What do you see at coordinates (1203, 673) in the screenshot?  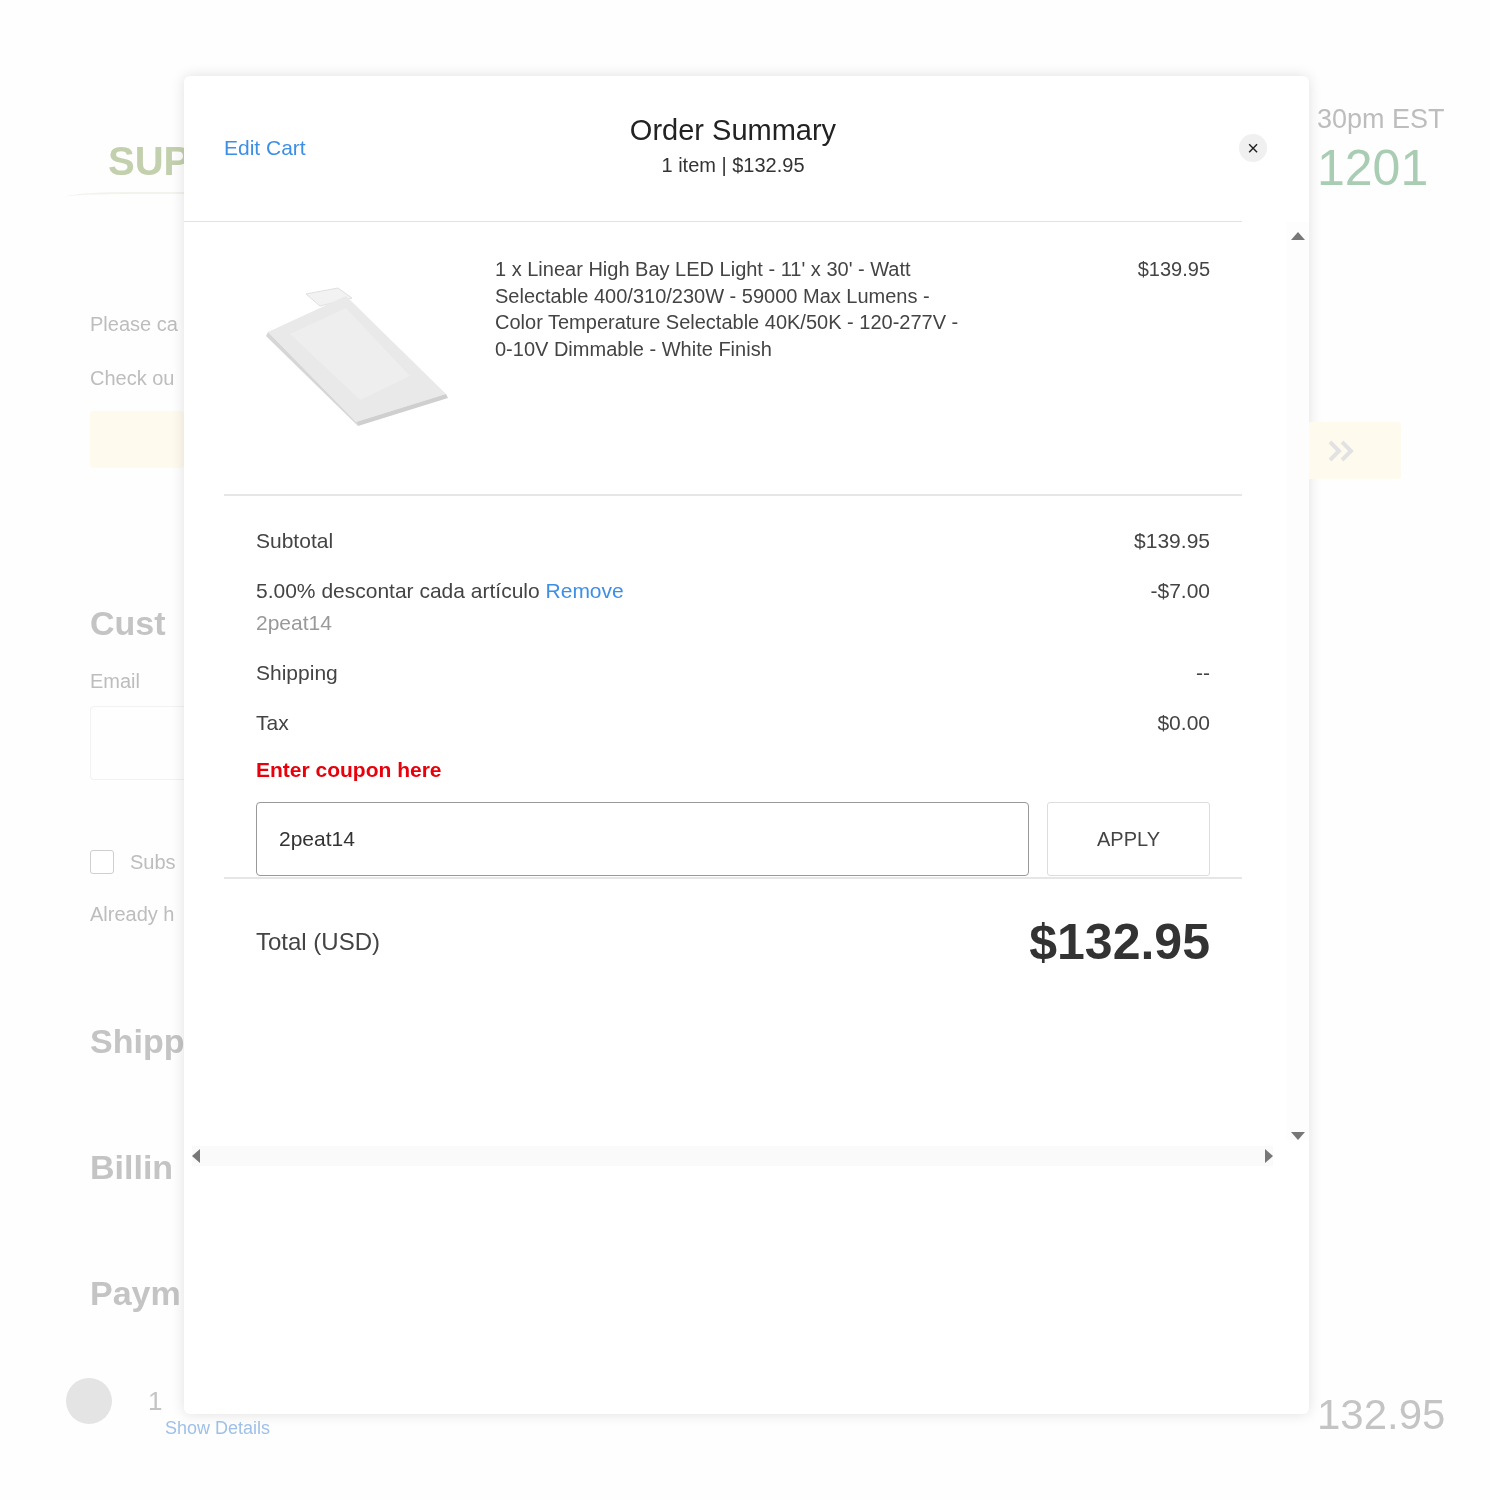 I see `summary-value: --` at bounding box center [1203, 673].